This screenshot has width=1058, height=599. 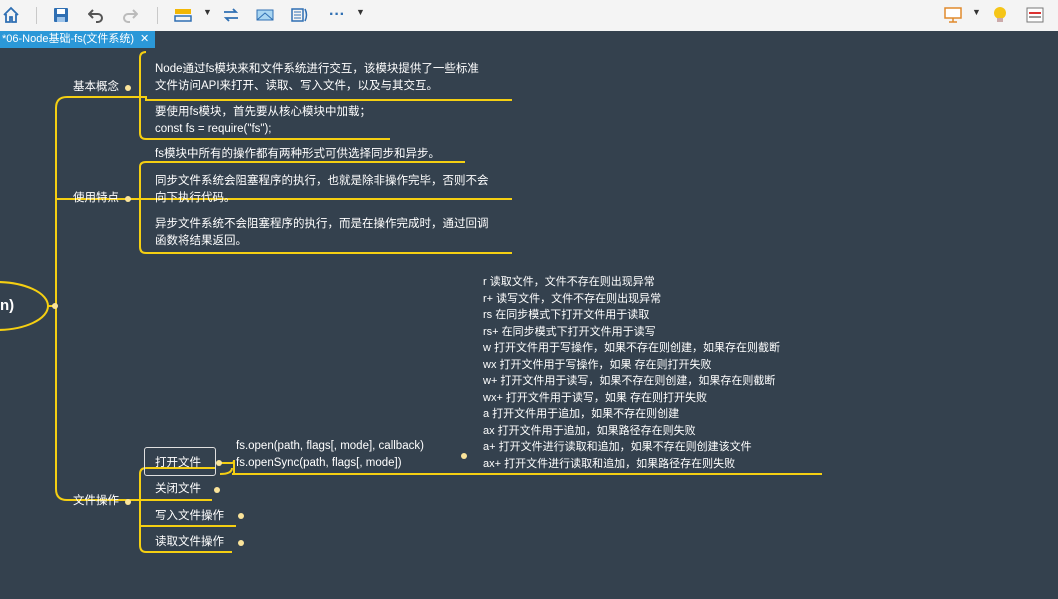 What do you see at coordinates (265, 15) in the screenshot?
I see `boundary-icon` at bounding box center [265, 15].